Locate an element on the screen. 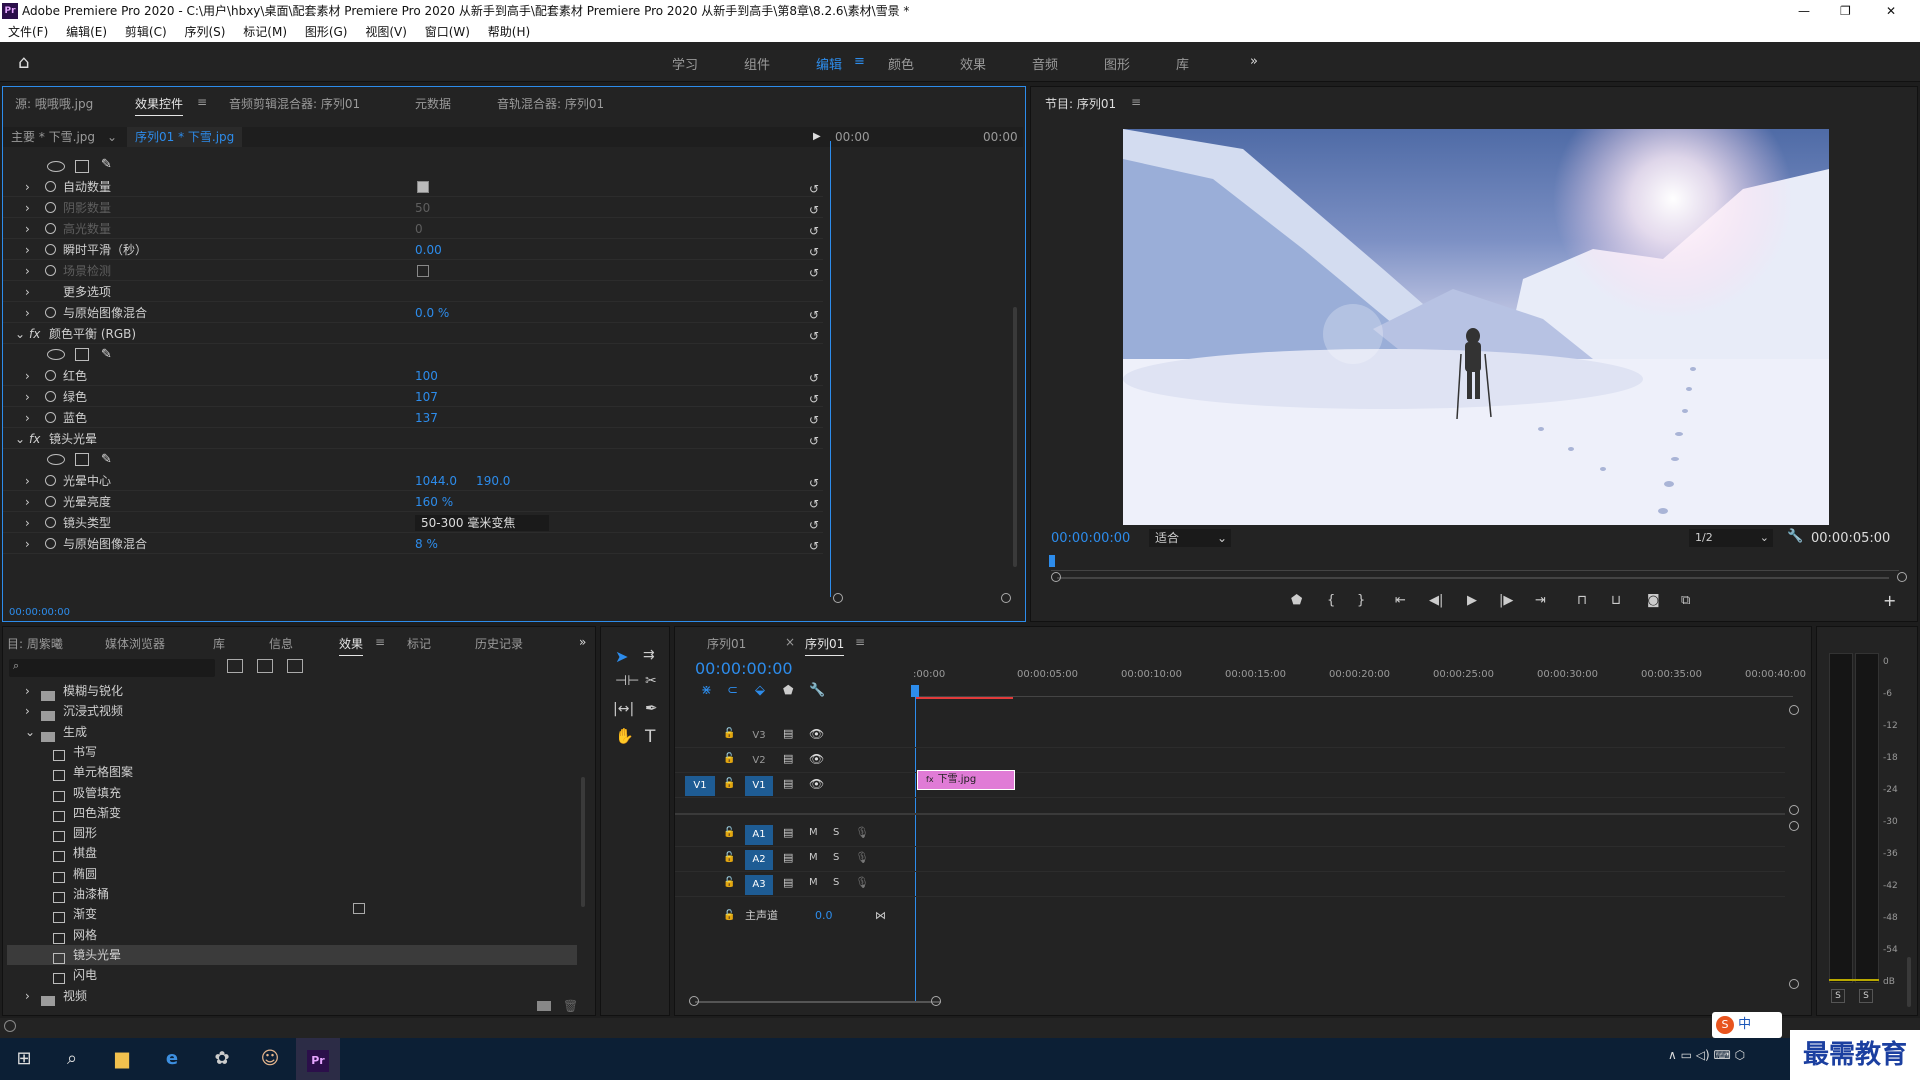 Image resolution: width=1920 pixels, height=1080 pixels. yuv-effects-icon is located at coordinates (295, 666).